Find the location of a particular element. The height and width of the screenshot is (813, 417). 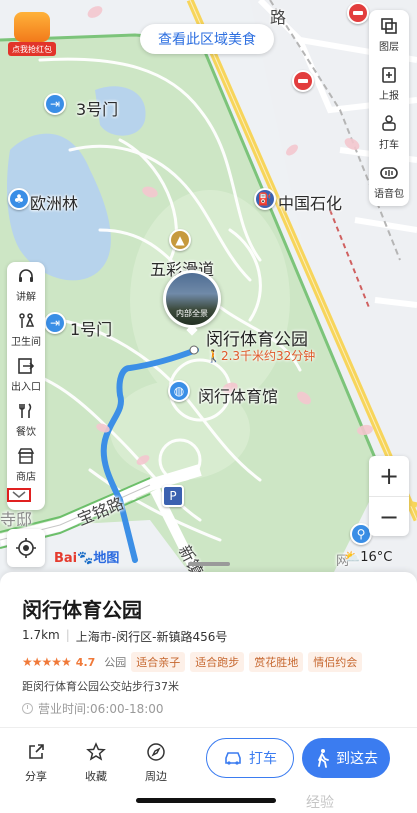

layers-button: 图层 is located at coordinates (389, 34).